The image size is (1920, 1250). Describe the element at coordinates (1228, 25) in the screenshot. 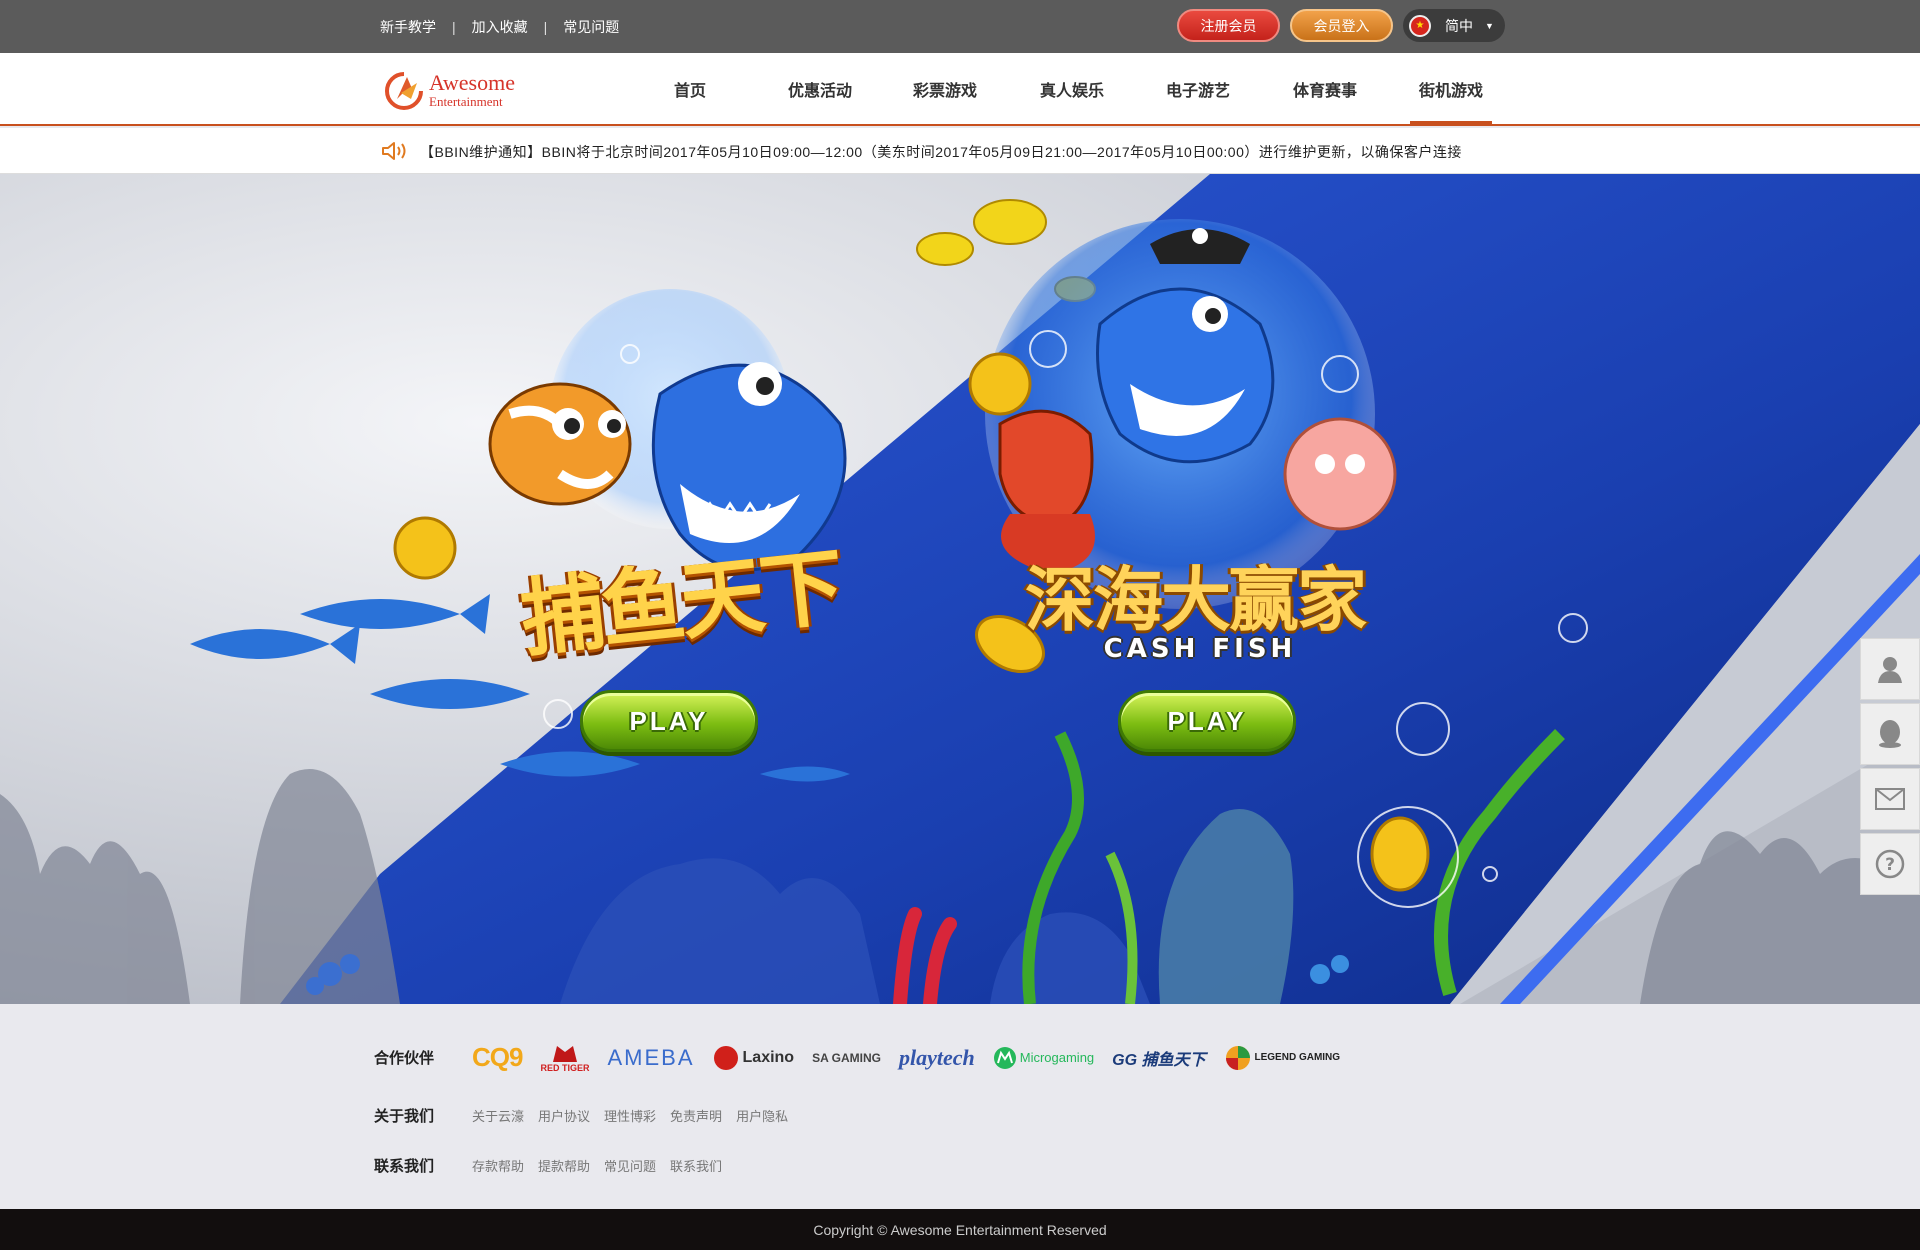

I see `register-button: 注册会员` at that location.